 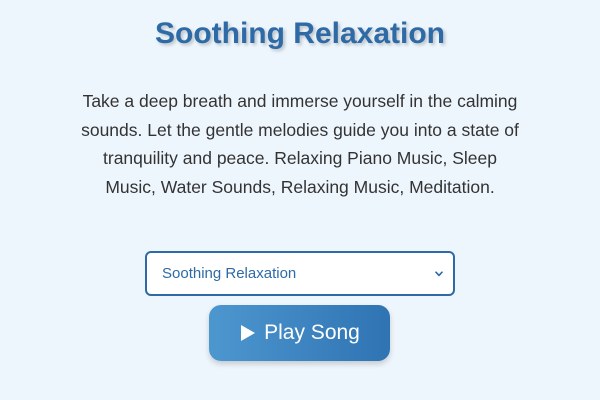 I want to click on play-song-label: Play Song, so click(x=312, y=332).